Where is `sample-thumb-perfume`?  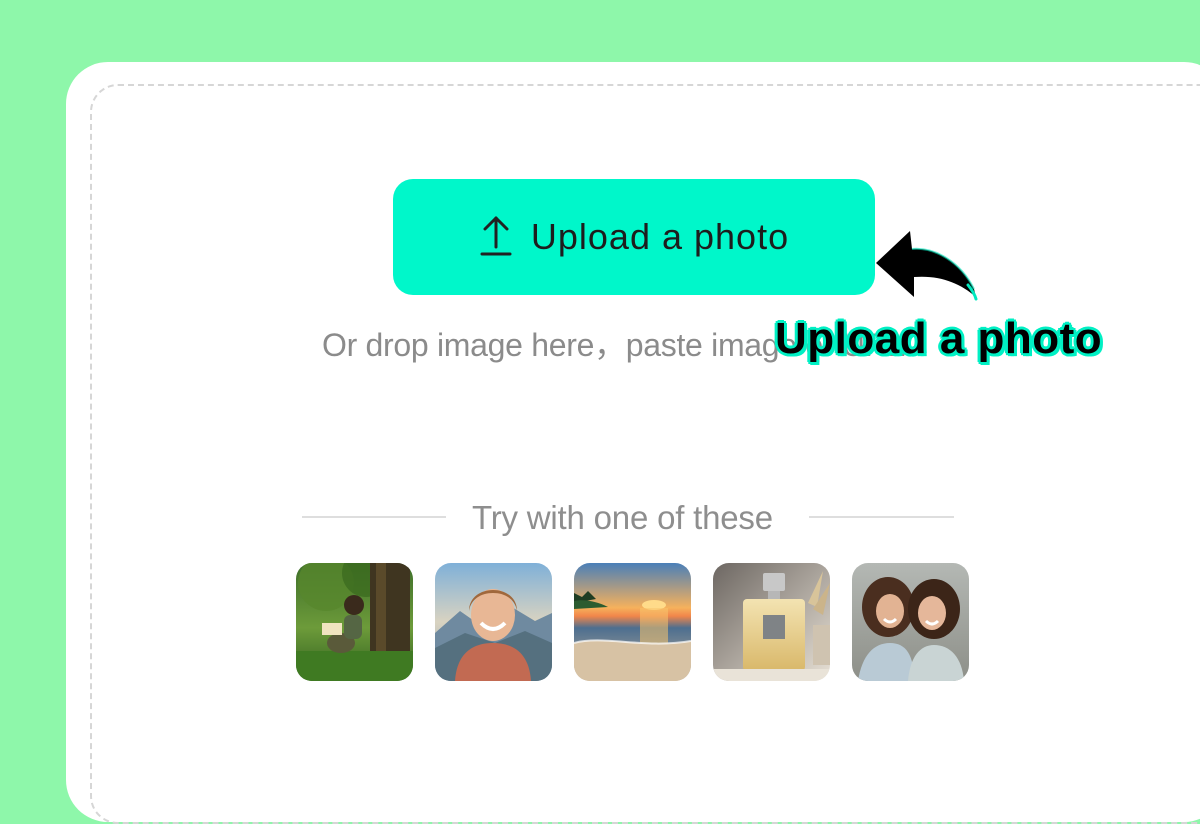
sample-thumb-perfume is located at coordinates (771, 622).